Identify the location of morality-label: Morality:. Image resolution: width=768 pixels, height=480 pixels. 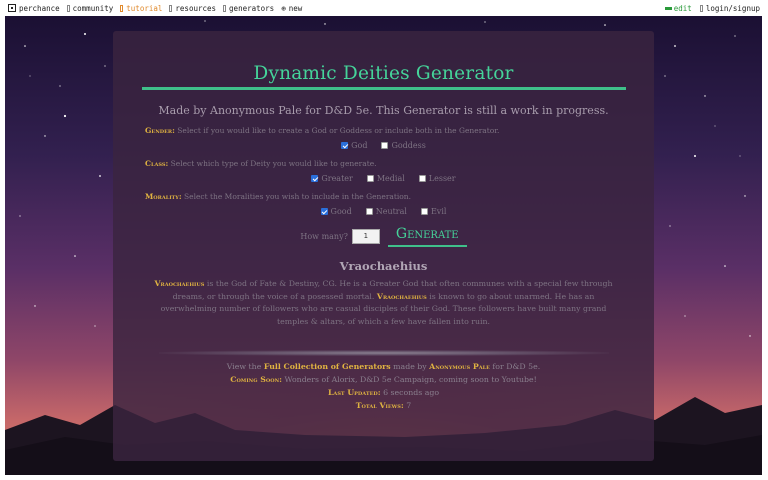
(163, 196).